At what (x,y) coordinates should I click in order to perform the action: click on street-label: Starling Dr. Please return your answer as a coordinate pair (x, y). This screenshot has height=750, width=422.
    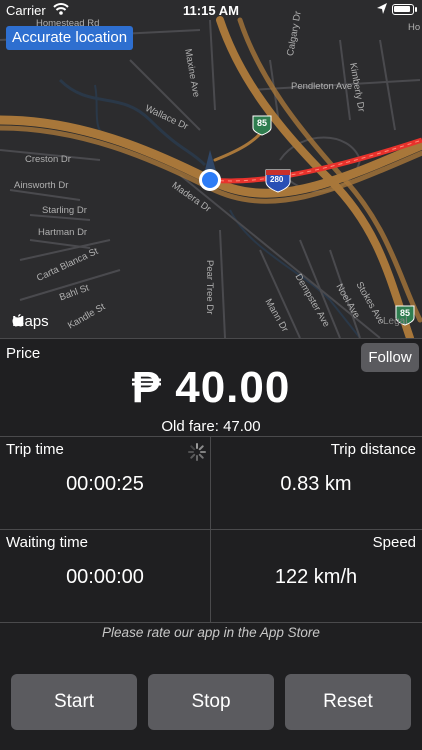
    Looking at the image, I should click on (64, 210).